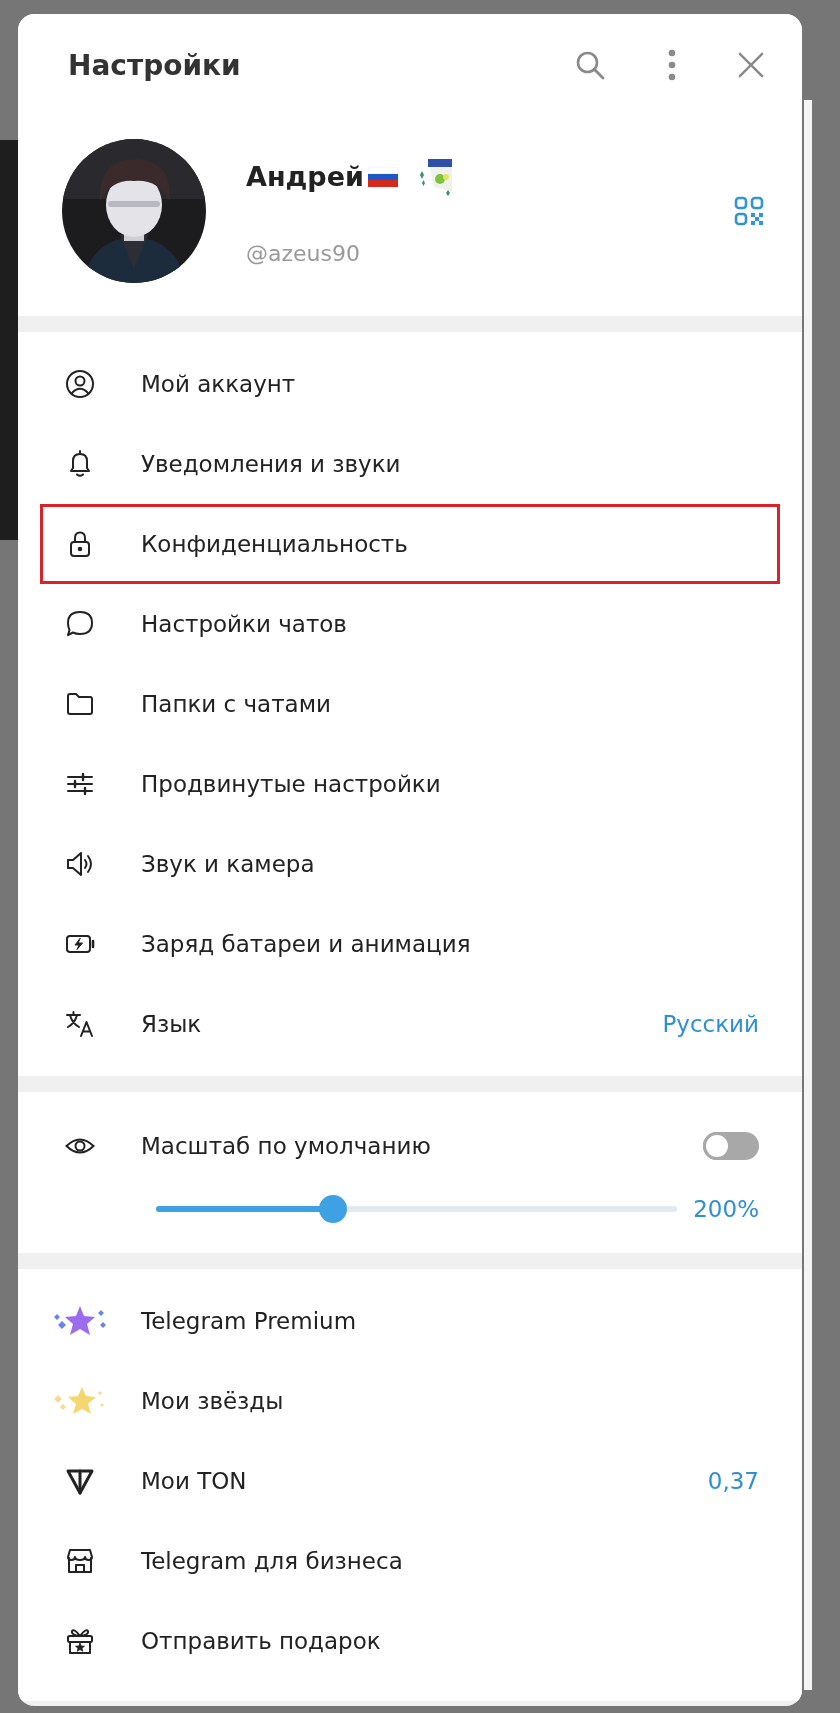 The width and height of the screenshot is (840, 1713). What do you see at coordinates (286, 1146) in the screenshot?
I see `setting-label: Масштаб по умолчанию` at bounding box center [286, 1146].